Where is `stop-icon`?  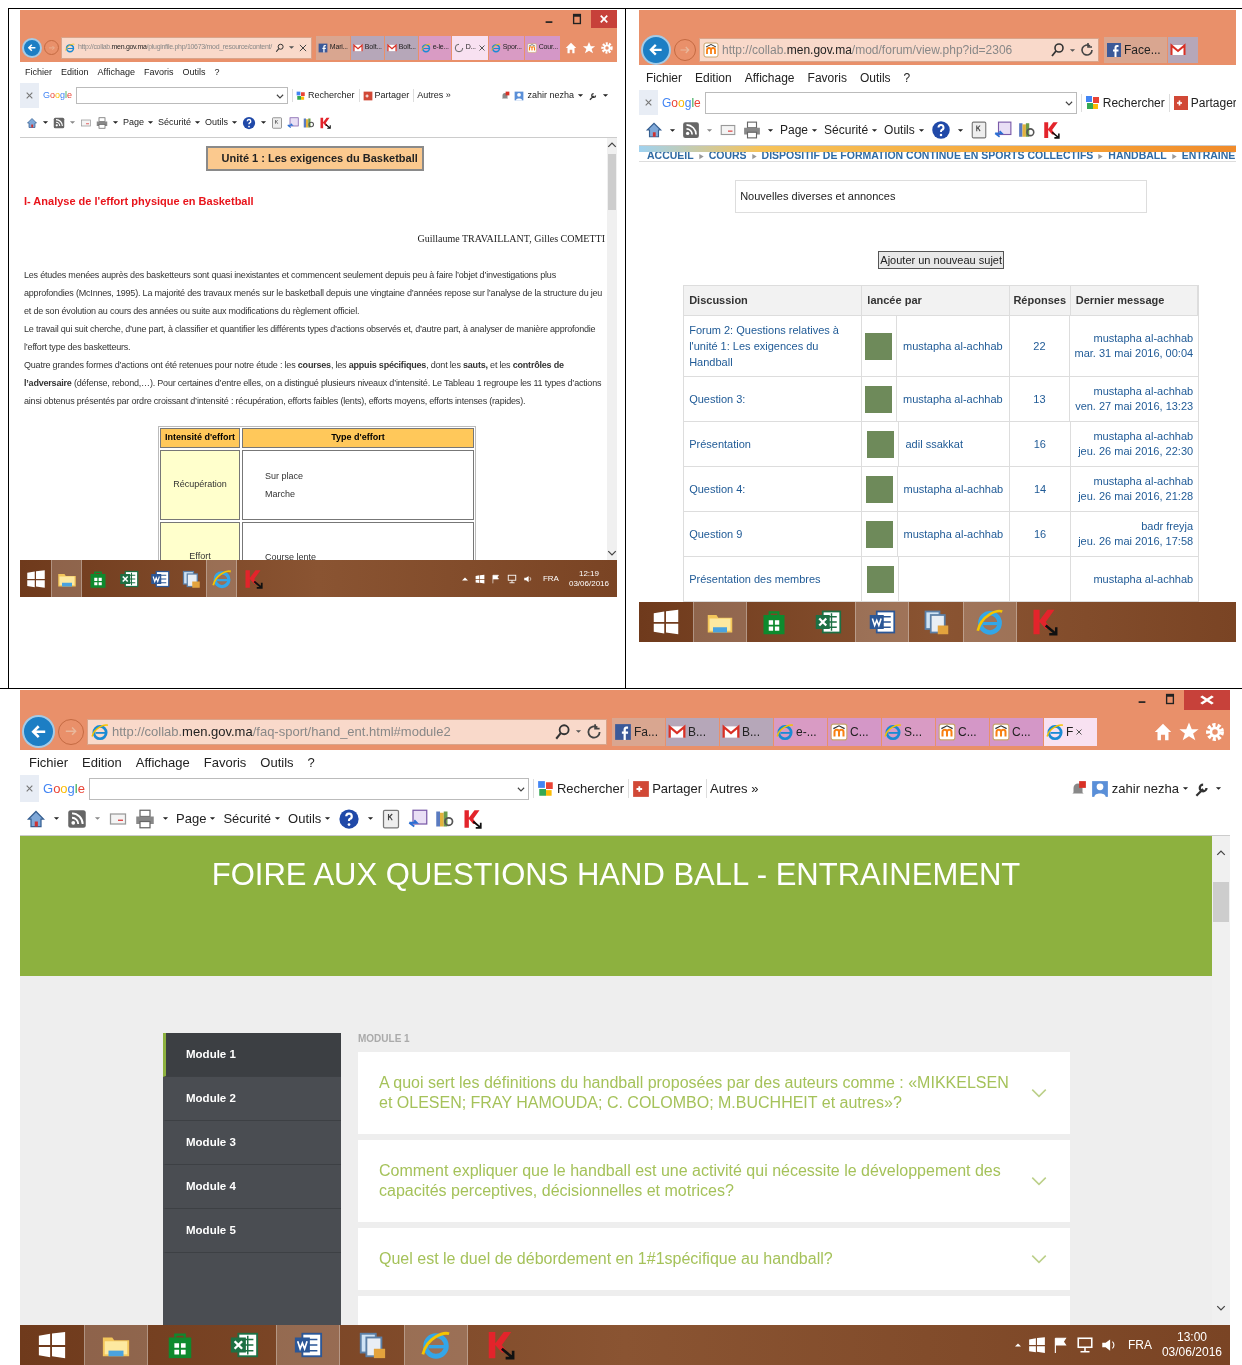
stop-icon is located at coordinates (302, 47).